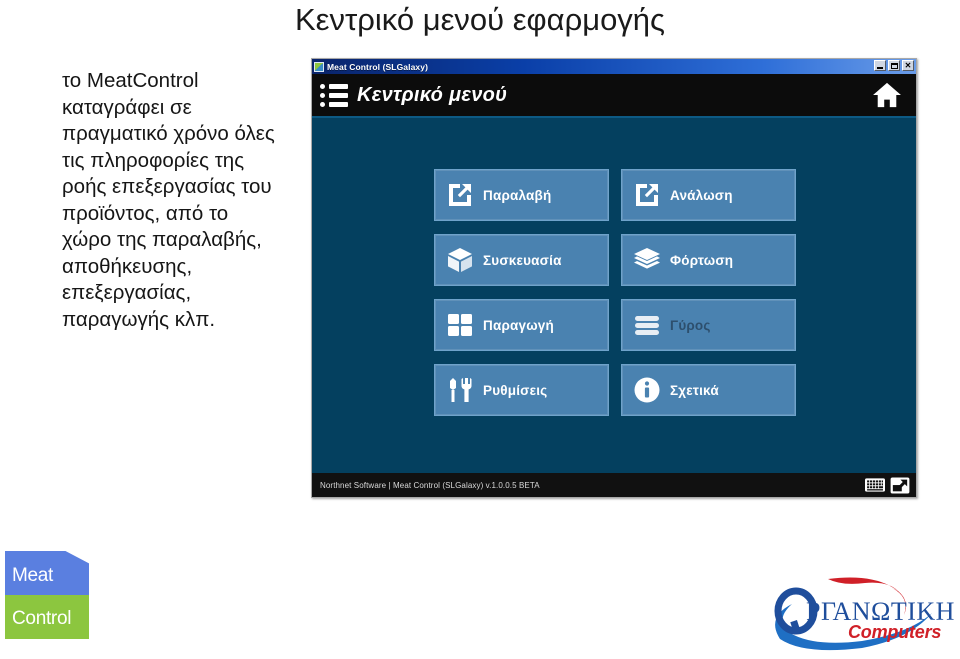 This screenshot has height=659, width=960. Describe the element at coordinates (432, 94) in the screenshot. I see `app-header-title: Κεντρικό μενού` at that location.